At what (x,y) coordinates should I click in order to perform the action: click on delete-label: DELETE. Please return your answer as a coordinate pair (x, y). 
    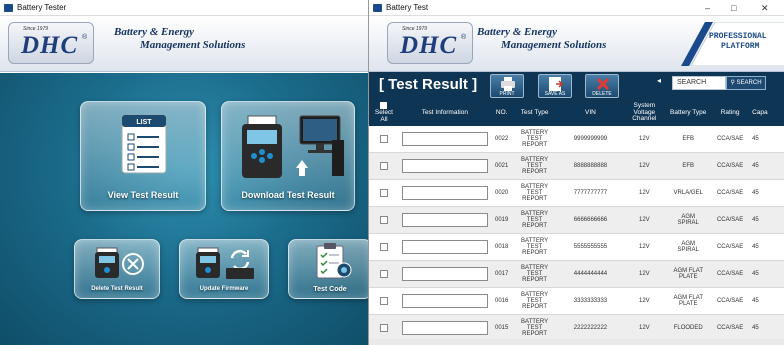
    Looking at the image, I should click on (602, 94).